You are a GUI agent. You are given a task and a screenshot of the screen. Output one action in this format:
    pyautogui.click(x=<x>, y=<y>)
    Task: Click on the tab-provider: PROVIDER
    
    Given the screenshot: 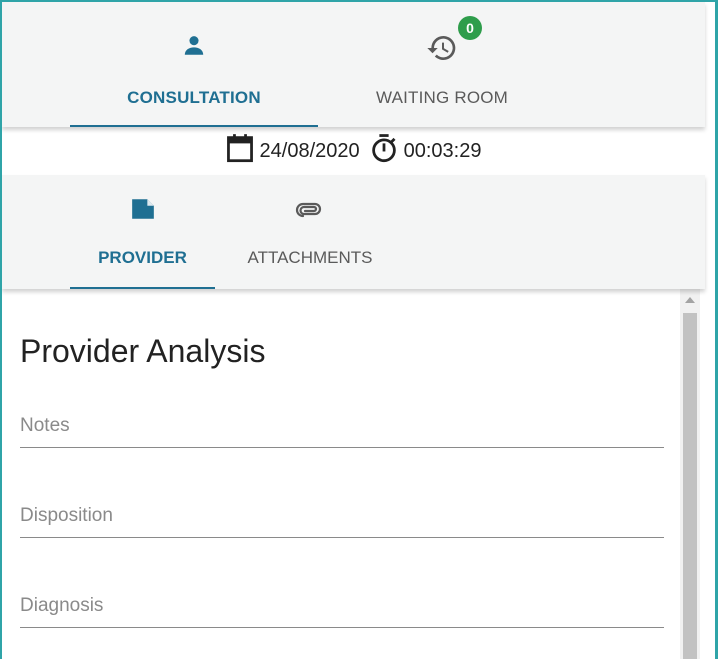 What is the action you would take?
    pyautogui.click(x=142, y=232)
    